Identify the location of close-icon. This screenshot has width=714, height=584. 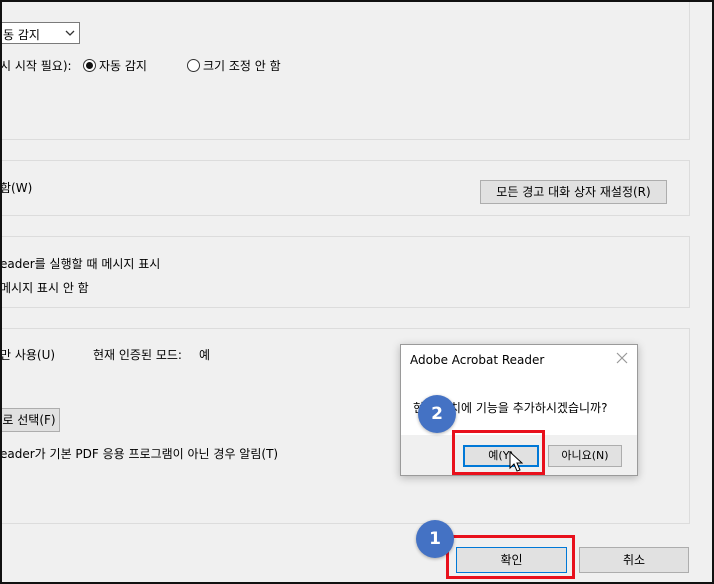
(622, 358).